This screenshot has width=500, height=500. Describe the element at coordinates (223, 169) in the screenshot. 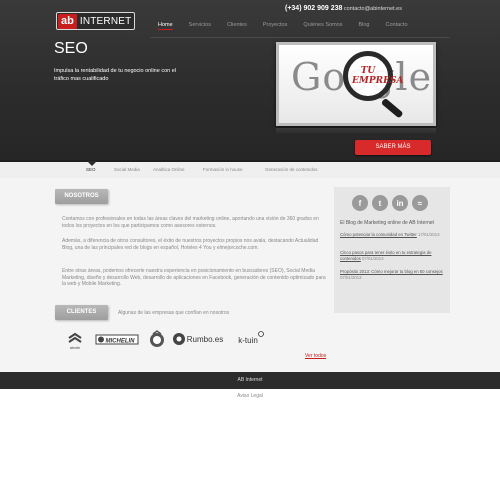

I see `subnav-formacion: Formación in house` at that location.